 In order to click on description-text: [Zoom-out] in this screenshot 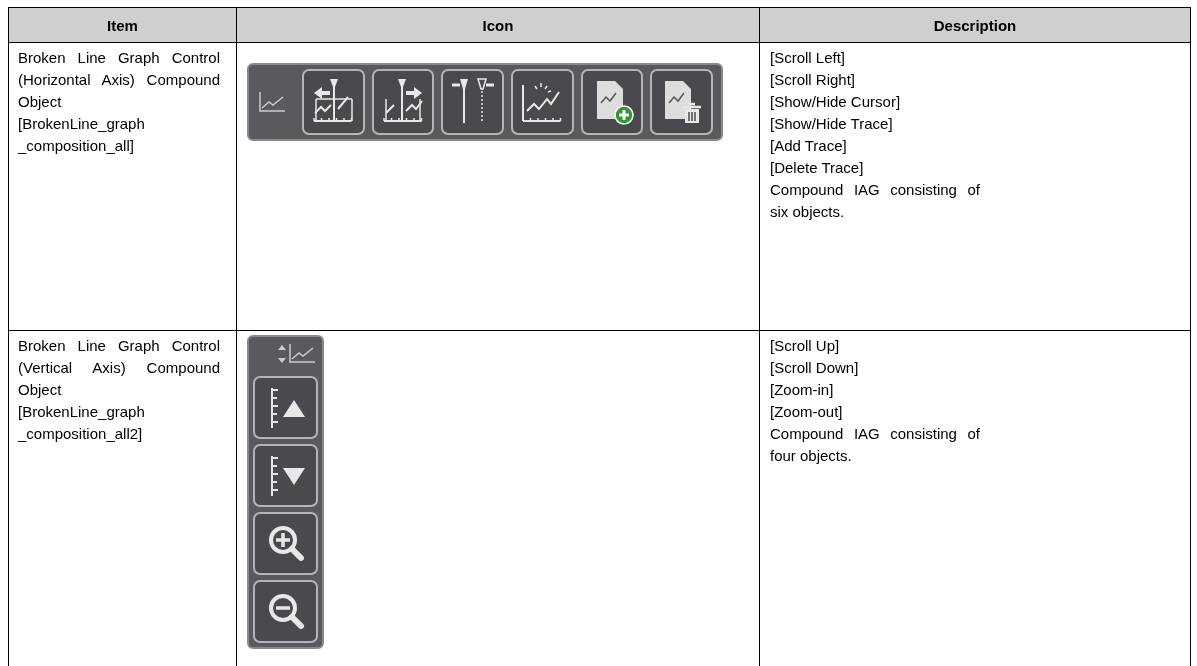, I will do `click(807, 412)`.